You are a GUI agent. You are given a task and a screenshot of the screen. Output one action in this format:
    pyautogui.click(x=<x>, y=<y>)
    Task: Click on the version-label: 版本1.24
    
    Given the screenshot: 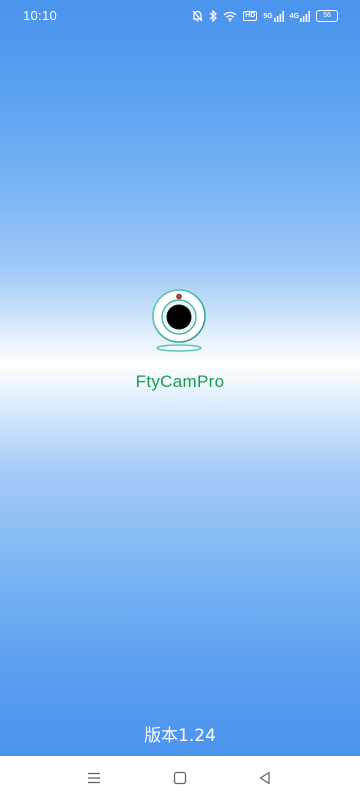 What is the action you would take?
    pyautogui.click(x=180, y=736)
    